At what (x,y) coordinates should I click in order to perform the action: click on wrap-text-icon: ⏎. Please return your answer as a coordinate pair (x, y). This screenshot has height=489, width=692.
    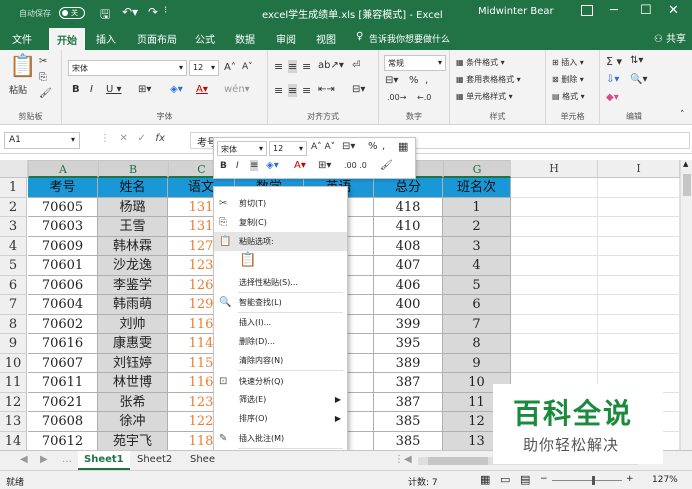
    Looking at the image, I should click on (356, 65).